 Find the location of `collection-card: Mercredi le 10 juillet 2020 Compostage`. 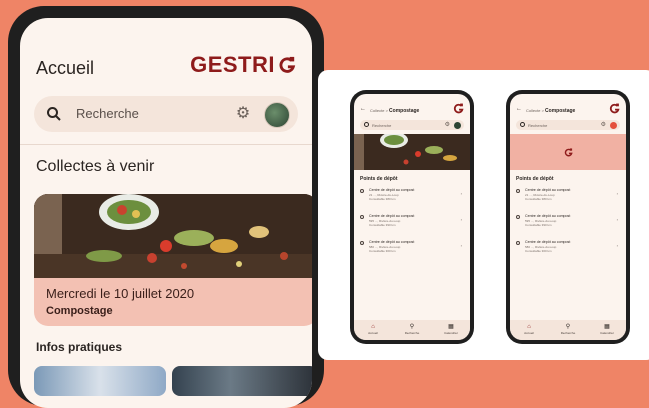

collection-card: Mercredi le 10 juillet 2020 Compostage is located at coordinates (173, 260).